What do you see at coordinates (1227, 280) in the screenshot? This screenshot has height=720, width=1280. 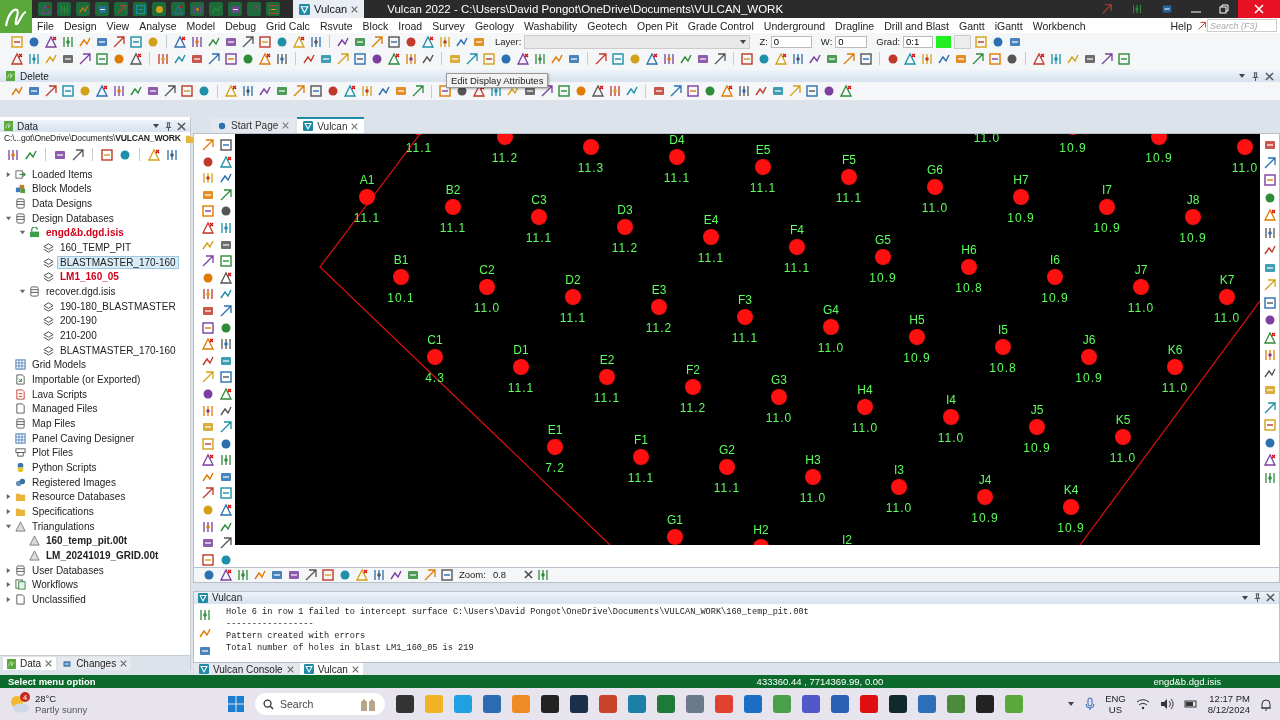 I see `hole-label: K7` at bounding box center [1227, 280].